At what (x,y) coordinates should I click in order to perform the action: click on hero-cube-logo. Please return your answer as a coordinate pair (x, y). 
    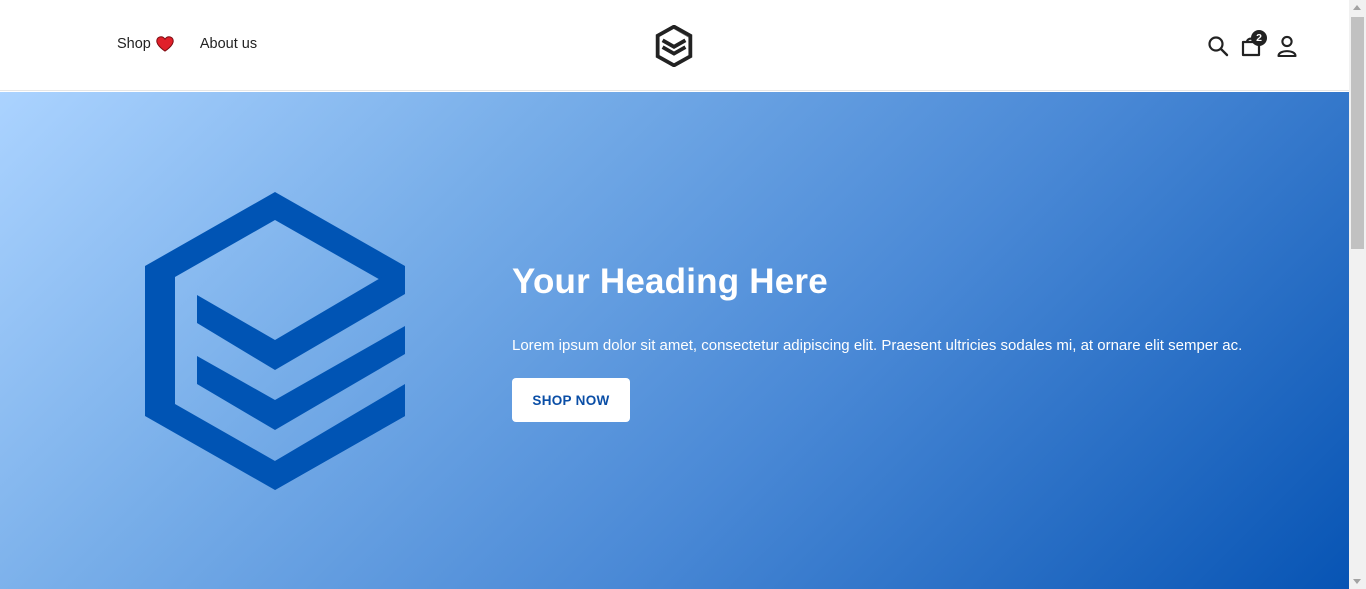
    Looking at the image, I should click on (275, 341).